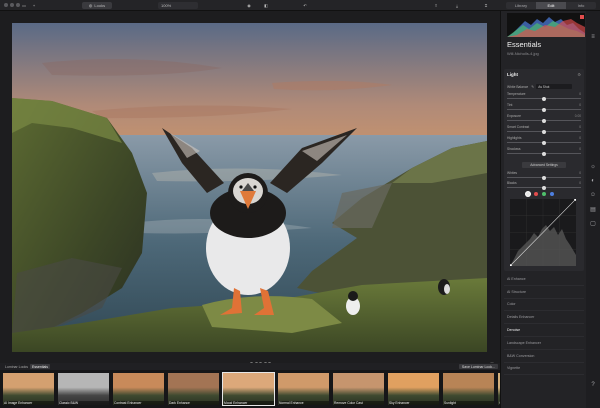  Describe the element at coordinates (166, 5) in the screenshot. I see `zoom-label: 100%` at that location.